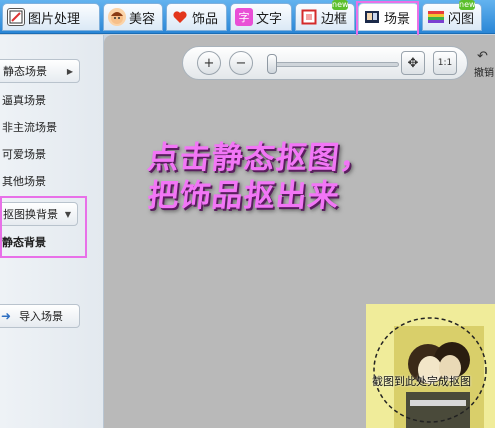  I want to click on heart-icon, so click(180, 17).